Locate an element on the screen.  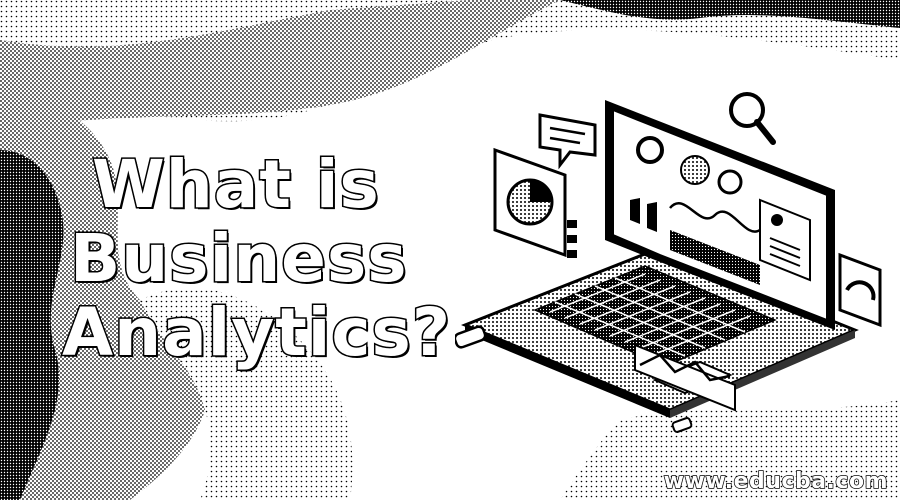
site-watermark: www.educba.com is located at coordinates (775, 481).